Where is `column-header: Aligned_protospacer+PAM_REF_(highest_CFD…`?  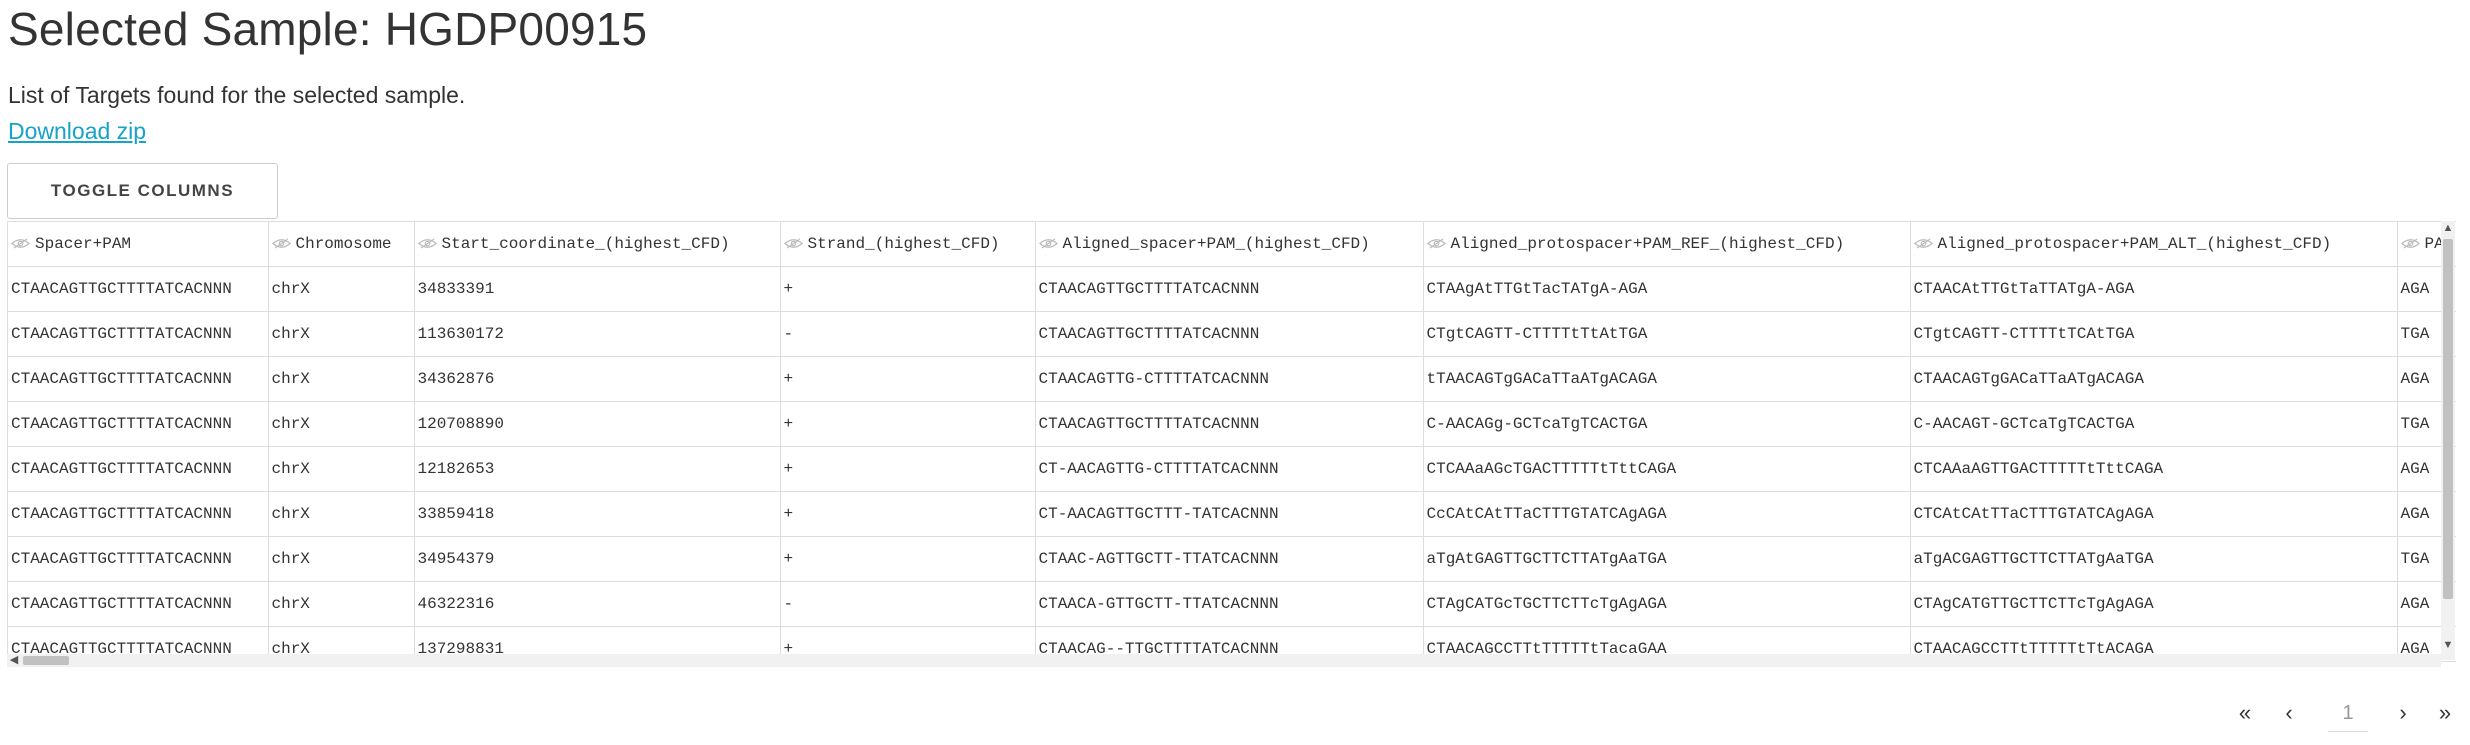 column-header: Aligned_protospacer+PAM_REF_(highest_CFD… is located at coordinates (1667, 244).